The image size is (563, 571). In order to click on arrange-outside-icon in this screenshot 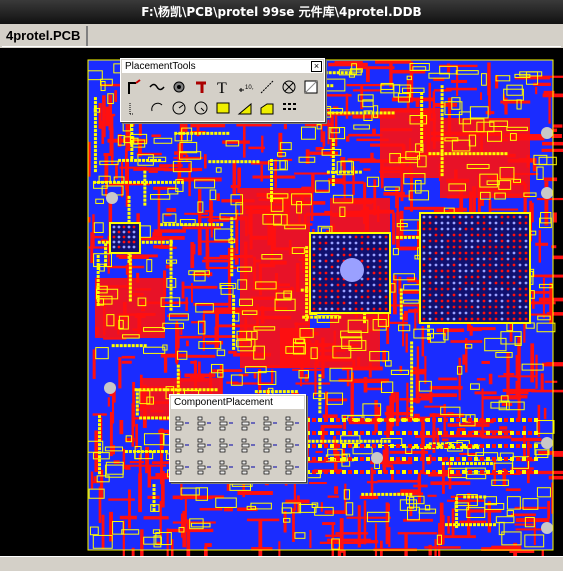, I will do `click(270, 466)`.